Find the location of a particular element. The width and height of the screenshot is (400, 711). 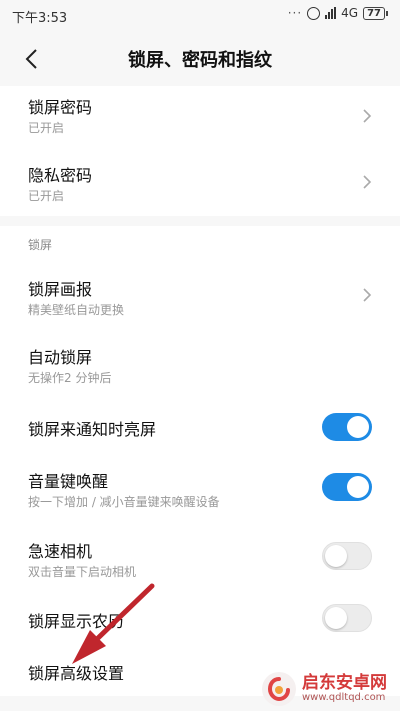

item-title: 锁屏来通知时亮屏 is located at coordinates (92, 429).